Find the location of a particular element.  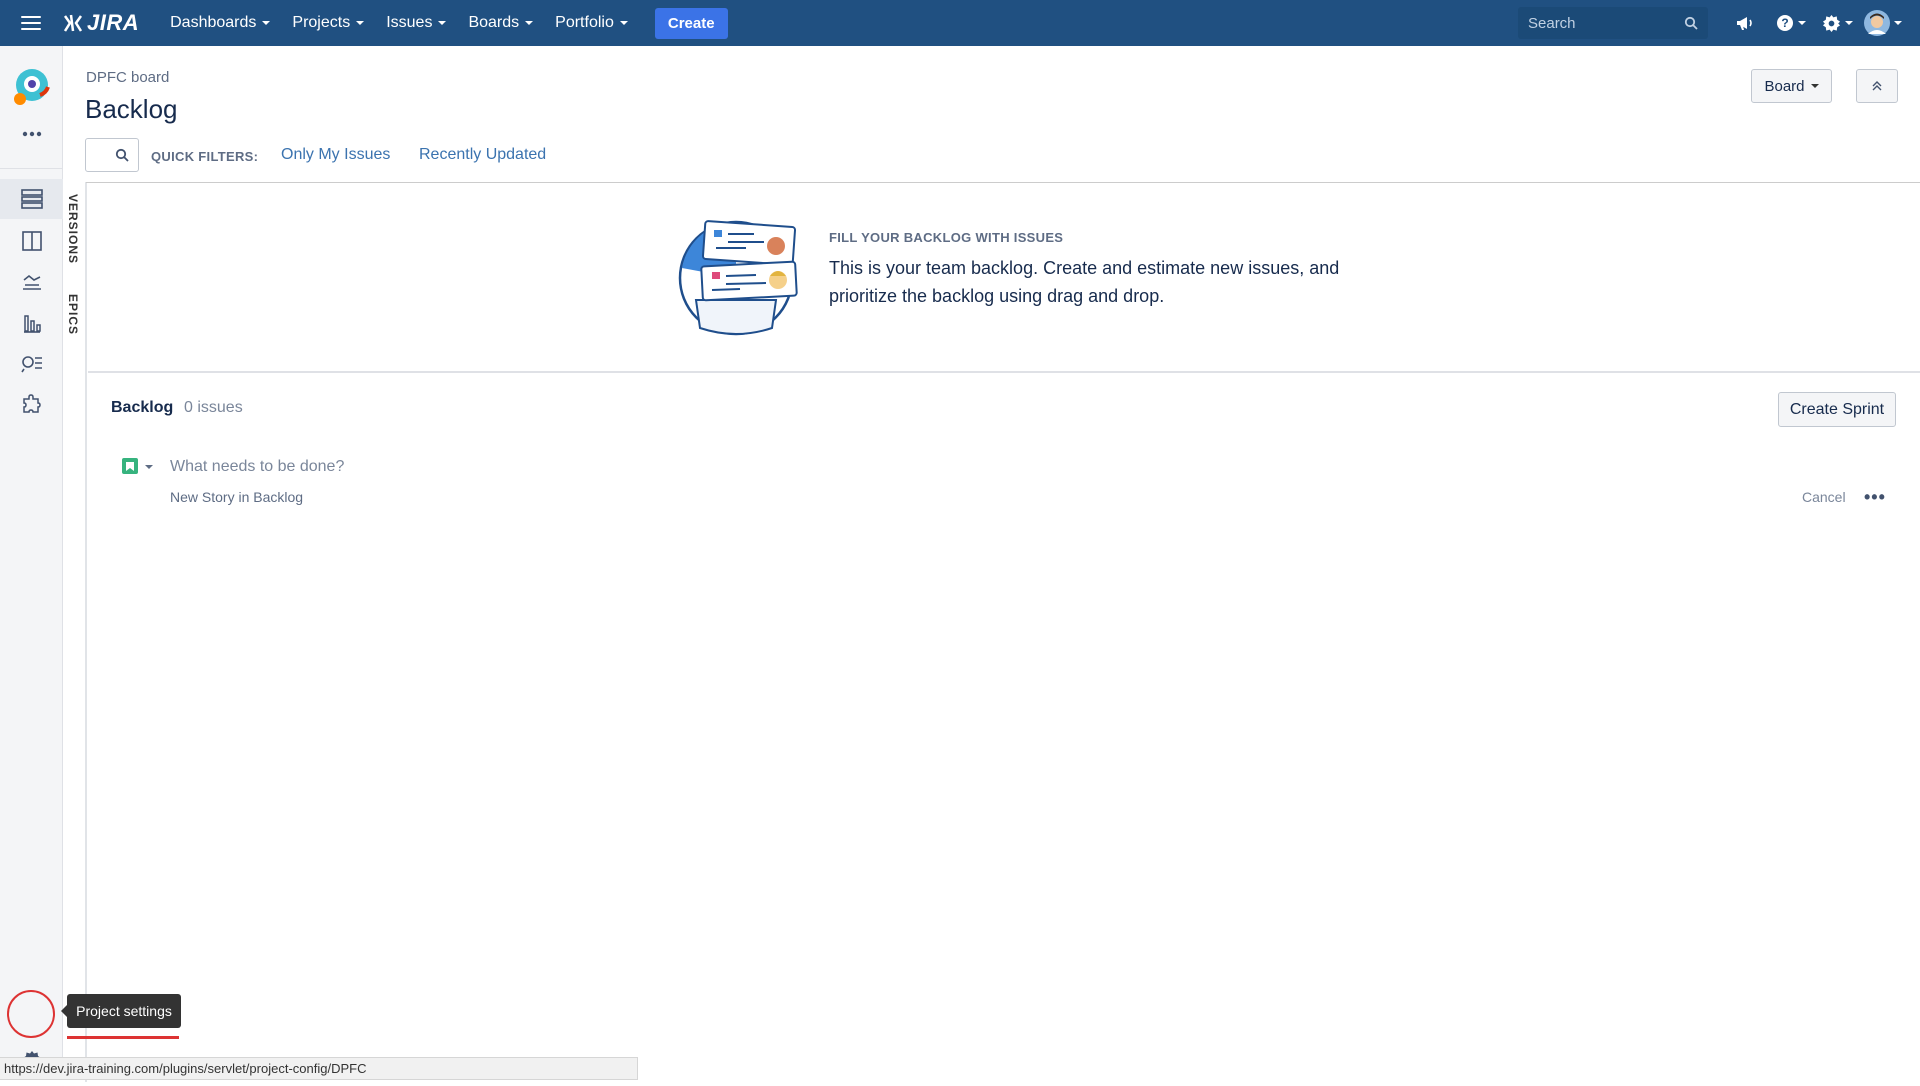

sidebar-divider is located at coordinates (31, 168).